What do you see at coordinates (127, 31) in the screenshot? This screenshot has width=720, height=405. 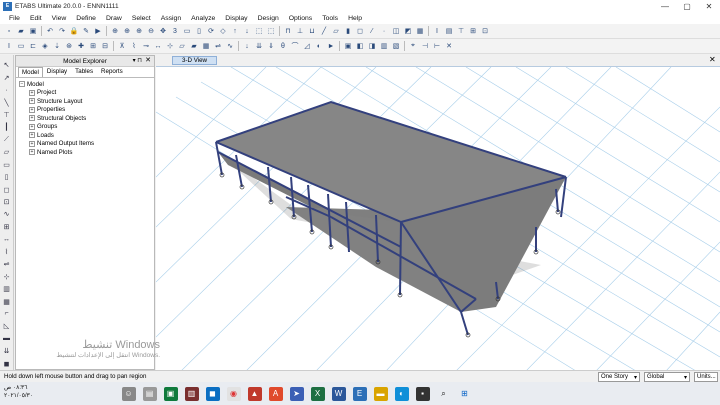 I see `zoom-restore-icon: ⊕` at bounding box center [127, 31].